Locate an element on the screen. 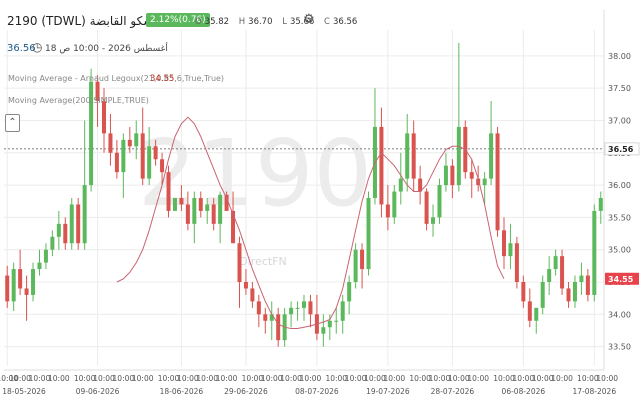 The height and width of the screenshot is (400, 640). instrument-title: 2190 (TDWL) سيسكو القابضة is located at coordinates (87, 21).